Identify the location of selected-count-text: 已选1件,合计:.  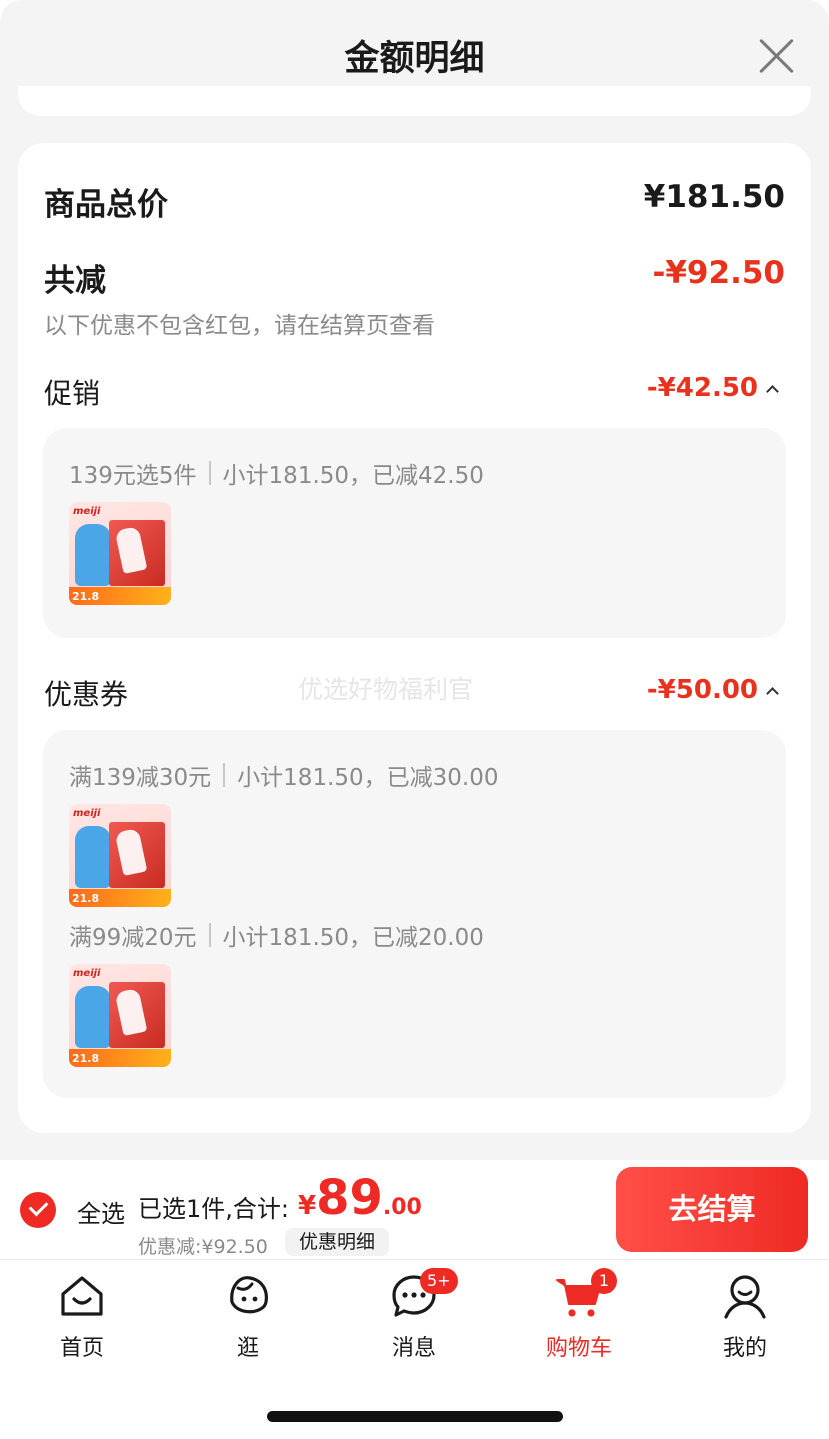
(213, 1209).